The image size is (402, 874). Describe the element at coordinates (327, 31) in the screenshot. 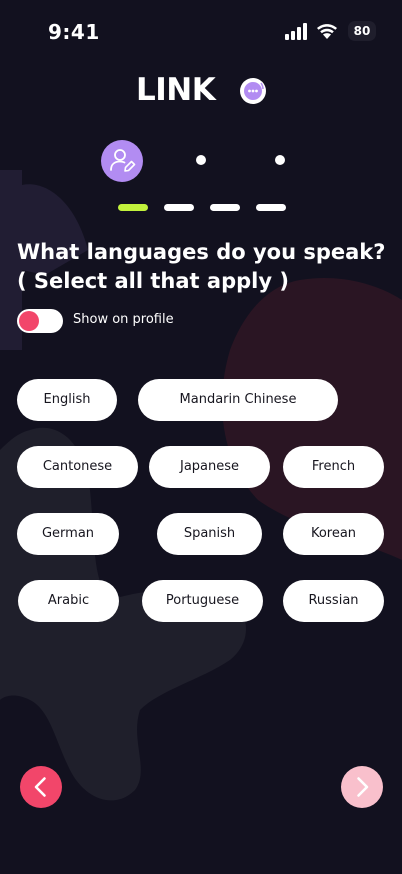

I see `wifi-icon` at that location.